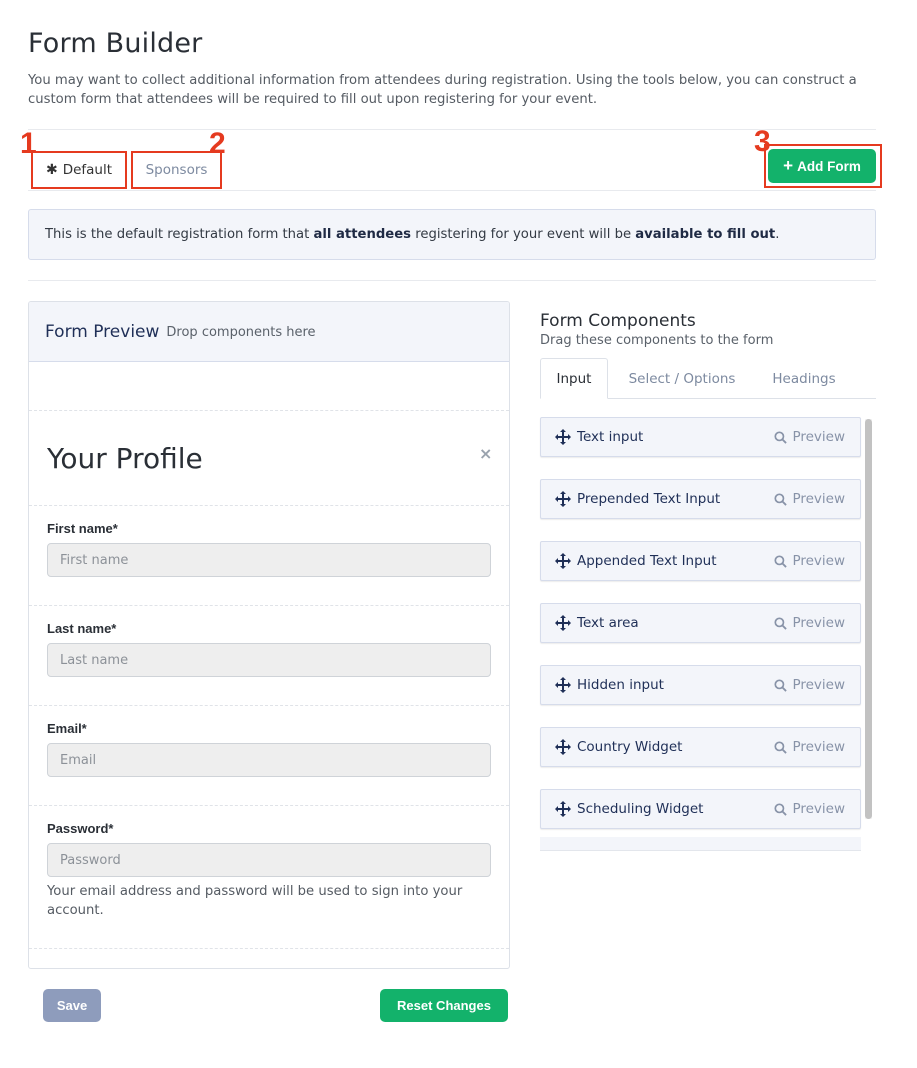  Describe the element at coordinates (452, 280) in the screenshot. I see `section-divider` at that location.